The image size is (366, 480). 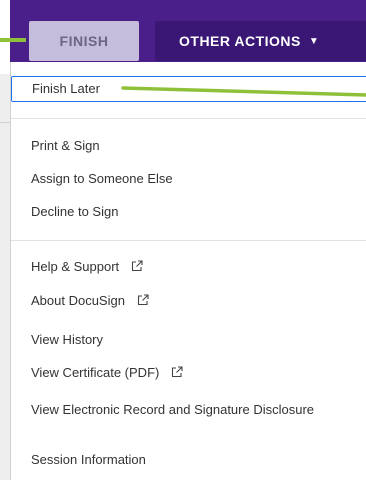 I want to click on menu-item-label: Decline to Sign, so click(x=75, y=211).